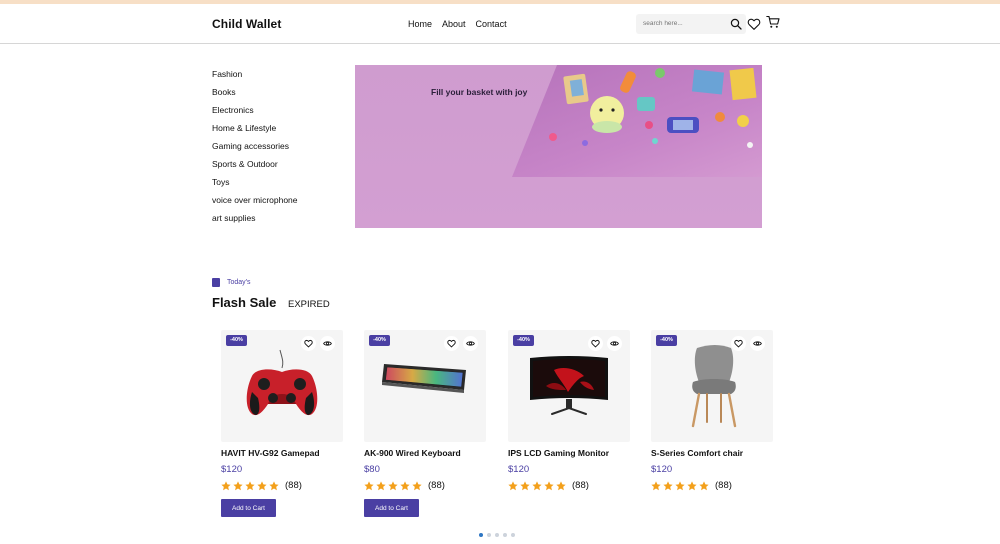  I want to click on chair-image, so click(714, 386).